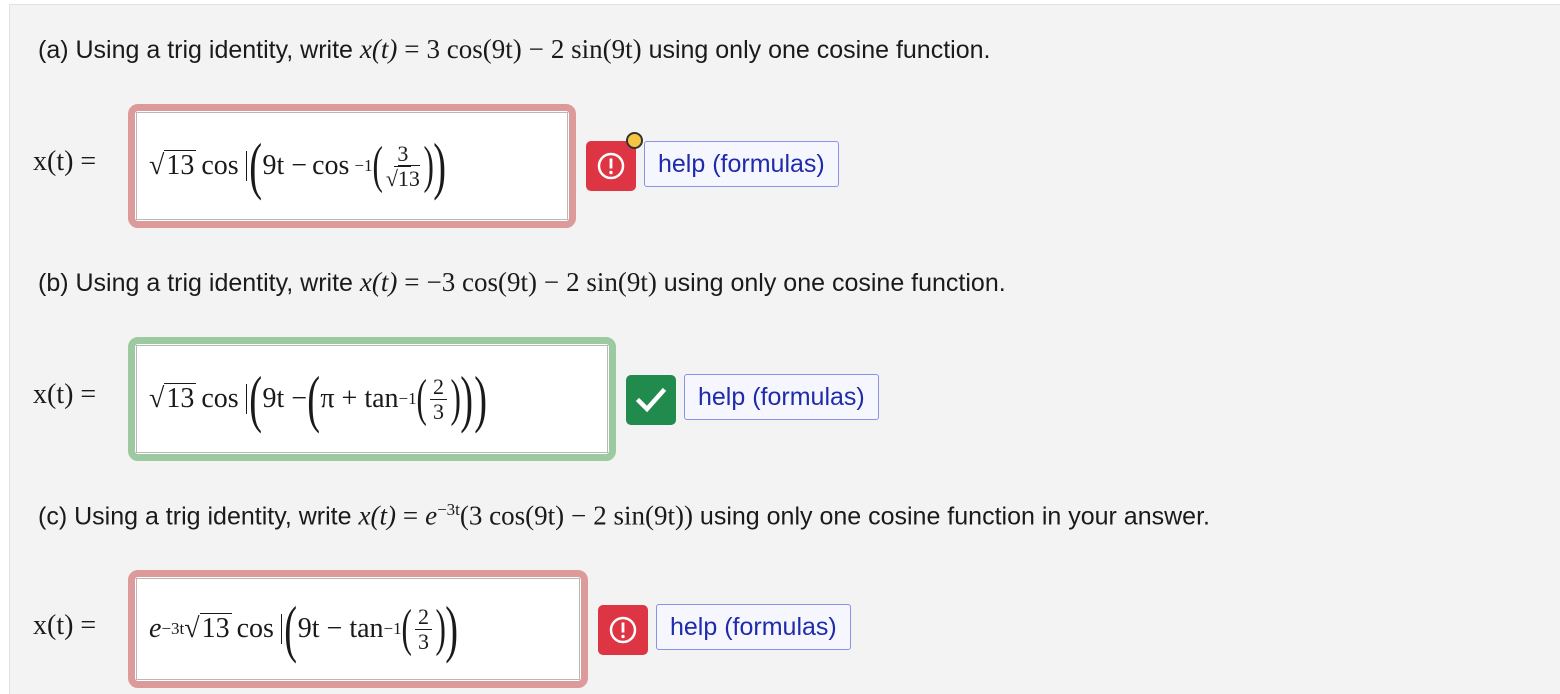  Describe the element at coordinates (363, 165) in the screenshot. I see `inverse-exponent: −1` at that location.